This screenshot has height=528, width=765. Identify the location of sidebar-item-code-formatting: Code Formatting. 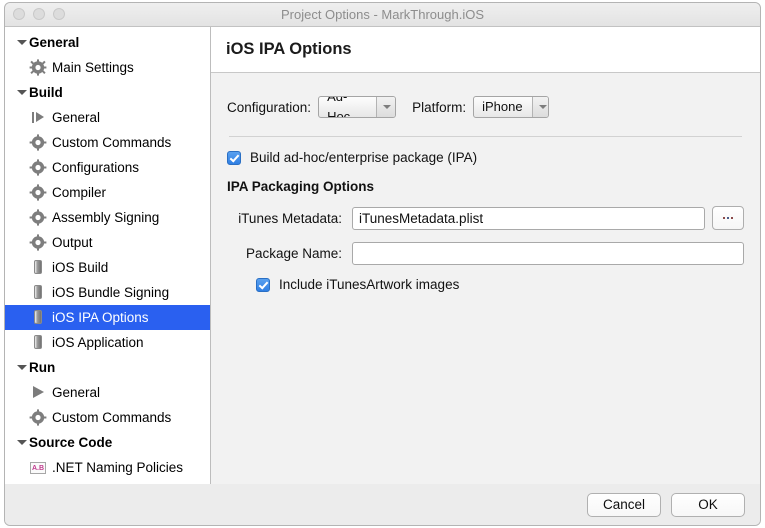
(107, 482).